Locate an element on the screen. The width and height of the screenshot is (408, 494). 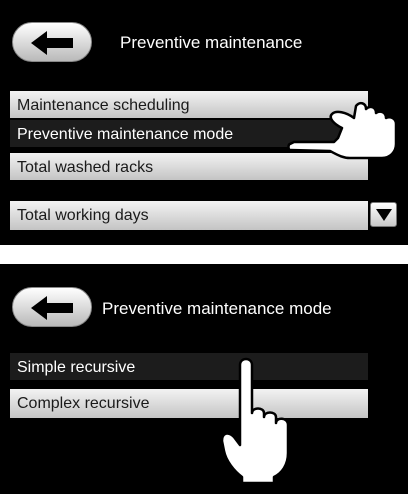
screen-title: Preventive maintenance mode is located at coordinates (217, 308).